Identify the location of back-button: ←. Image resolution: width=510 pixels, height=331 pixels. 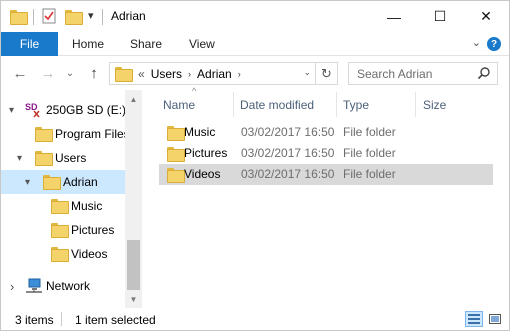
(20, 73).